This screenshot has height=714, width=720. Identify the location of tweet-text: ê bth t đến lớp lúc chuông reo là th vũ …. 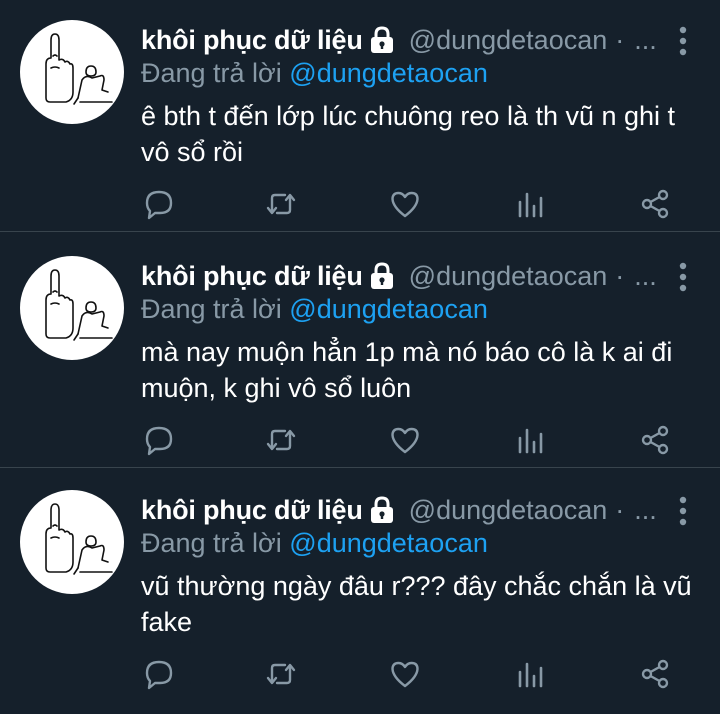
(408, 134).